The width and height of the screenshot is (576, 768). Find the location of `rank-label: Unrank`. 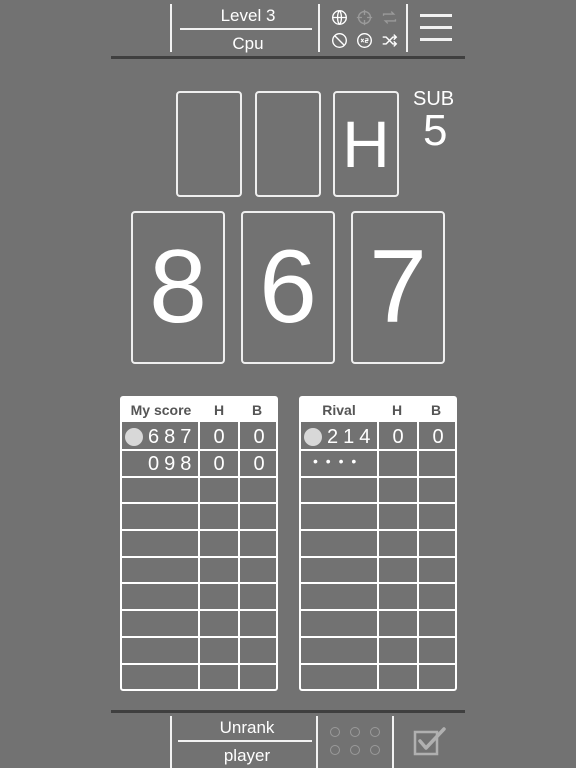

rank-label: Unrank is located at coordinates (247, 727).